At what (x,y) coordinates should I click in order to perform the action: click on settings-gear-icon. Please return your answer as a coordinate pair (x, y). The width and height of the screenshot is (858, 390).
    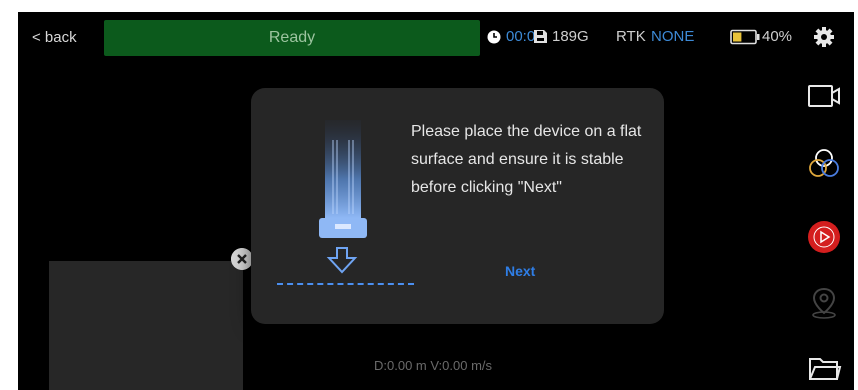
    Looking at the image, I should click on (824, 37).